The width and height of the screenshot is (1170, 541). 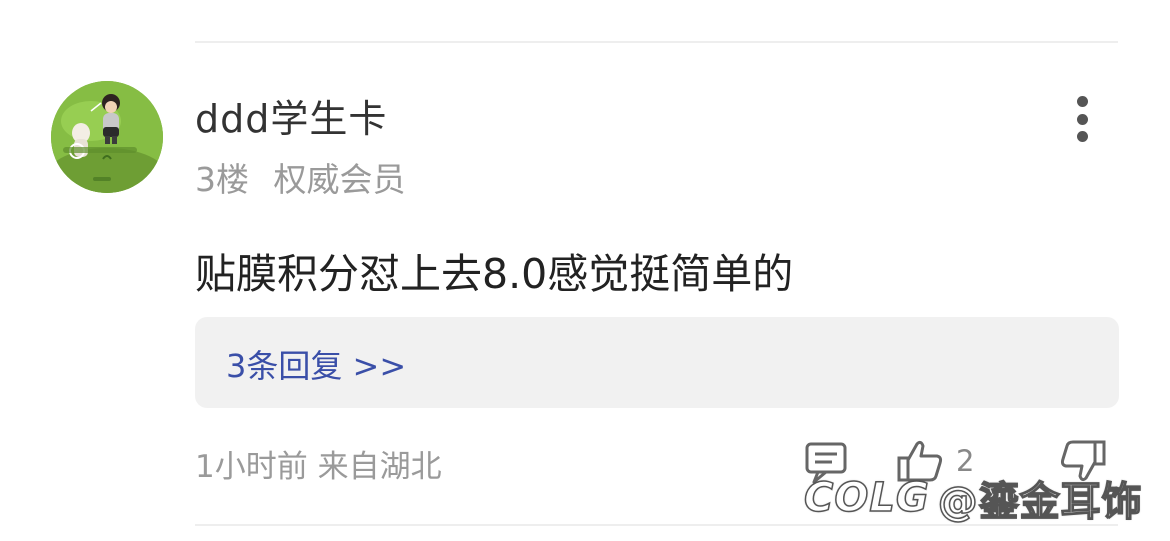 I want to click on user-meta: 3楼 权威会员, so click(x=300, y=177).